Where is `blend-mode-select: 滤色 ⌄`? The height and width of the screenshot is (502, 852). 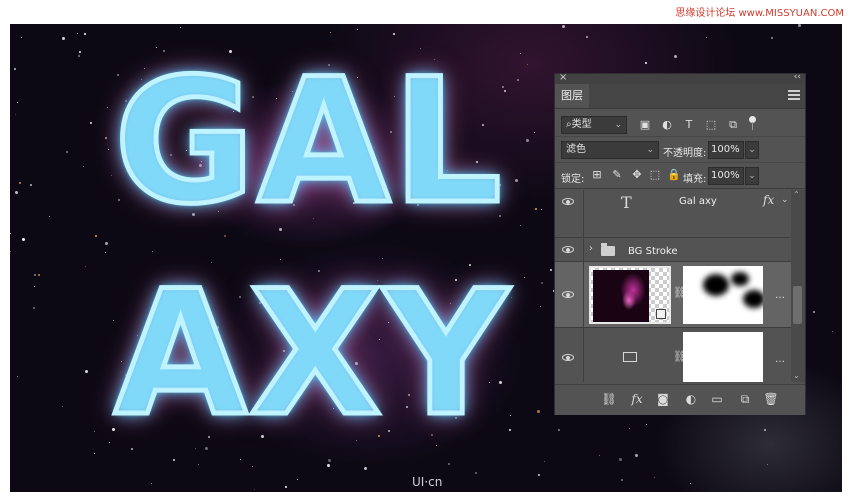
blend-mode-select: 滤色 ⌄ is located at coordinates (610, 150).